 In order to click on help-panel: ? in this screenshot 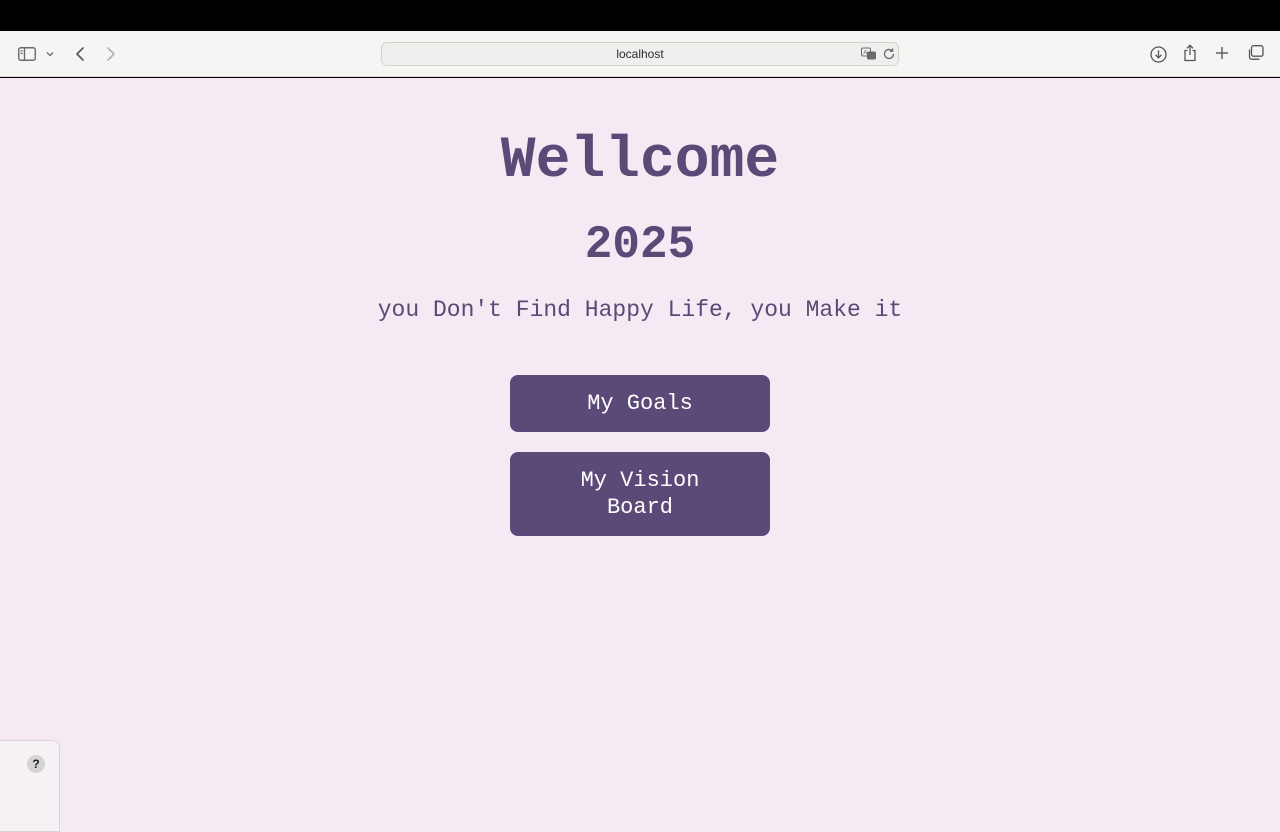, I will do `click(30, 786)`.